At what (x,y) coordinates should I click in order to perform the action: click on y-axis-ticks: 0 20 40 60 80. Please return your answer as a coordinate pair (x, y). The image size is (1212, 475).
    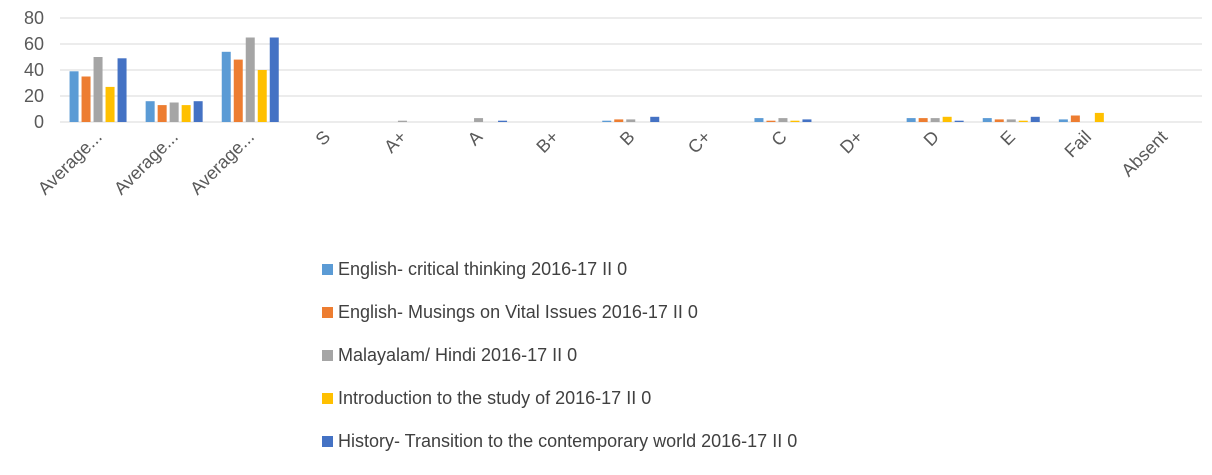
    Looking at the image, I should click on (34, 70).